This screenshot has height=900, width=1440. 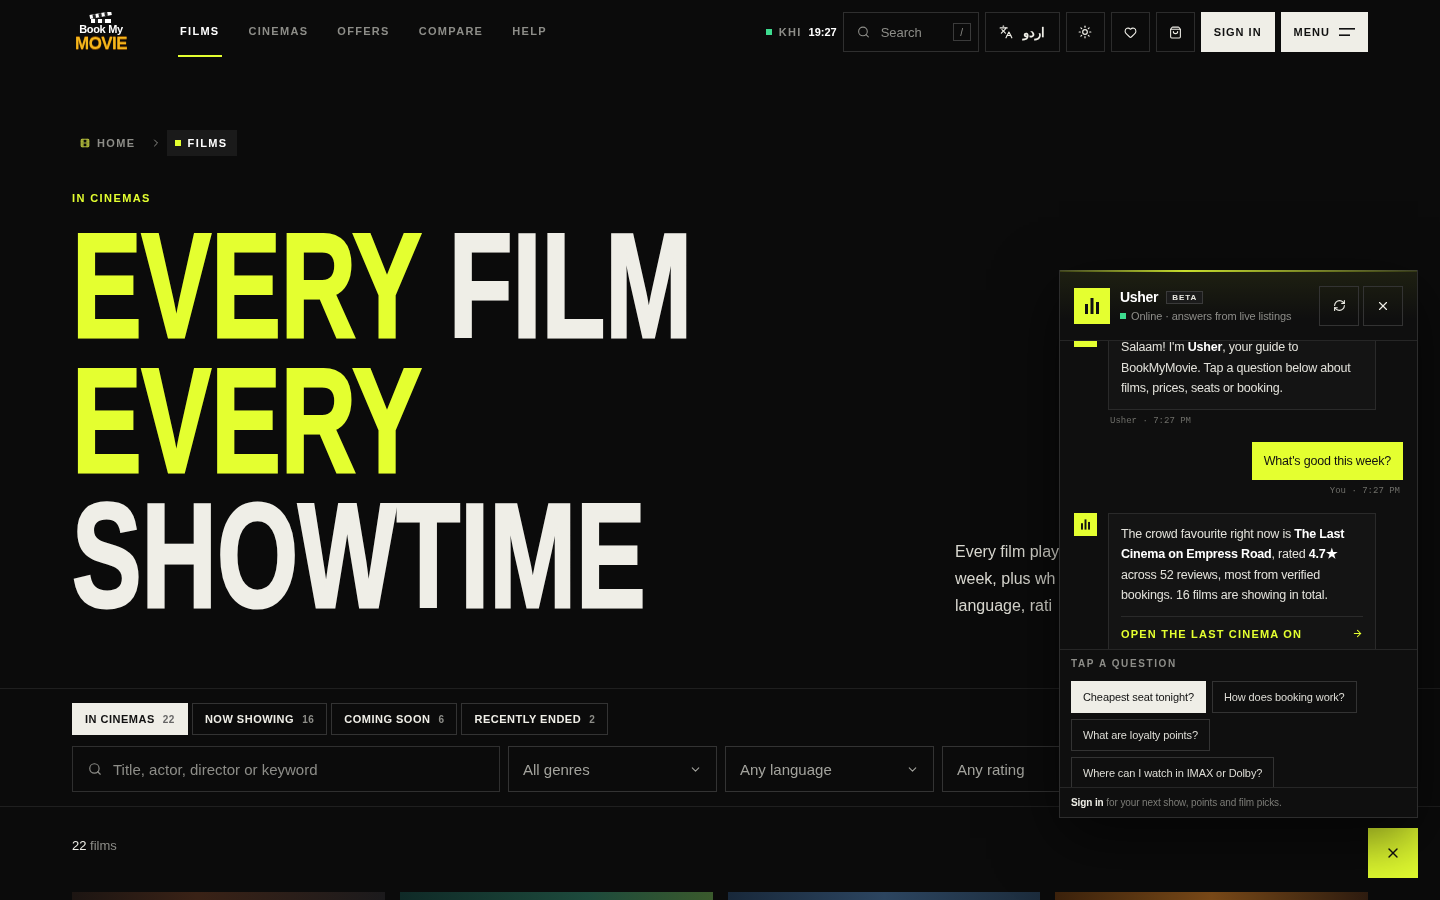 What do you see at coordinates (451, 35) in the screenshot?
I see `nav-link: COMPARE` at bounding box center [451, 35].